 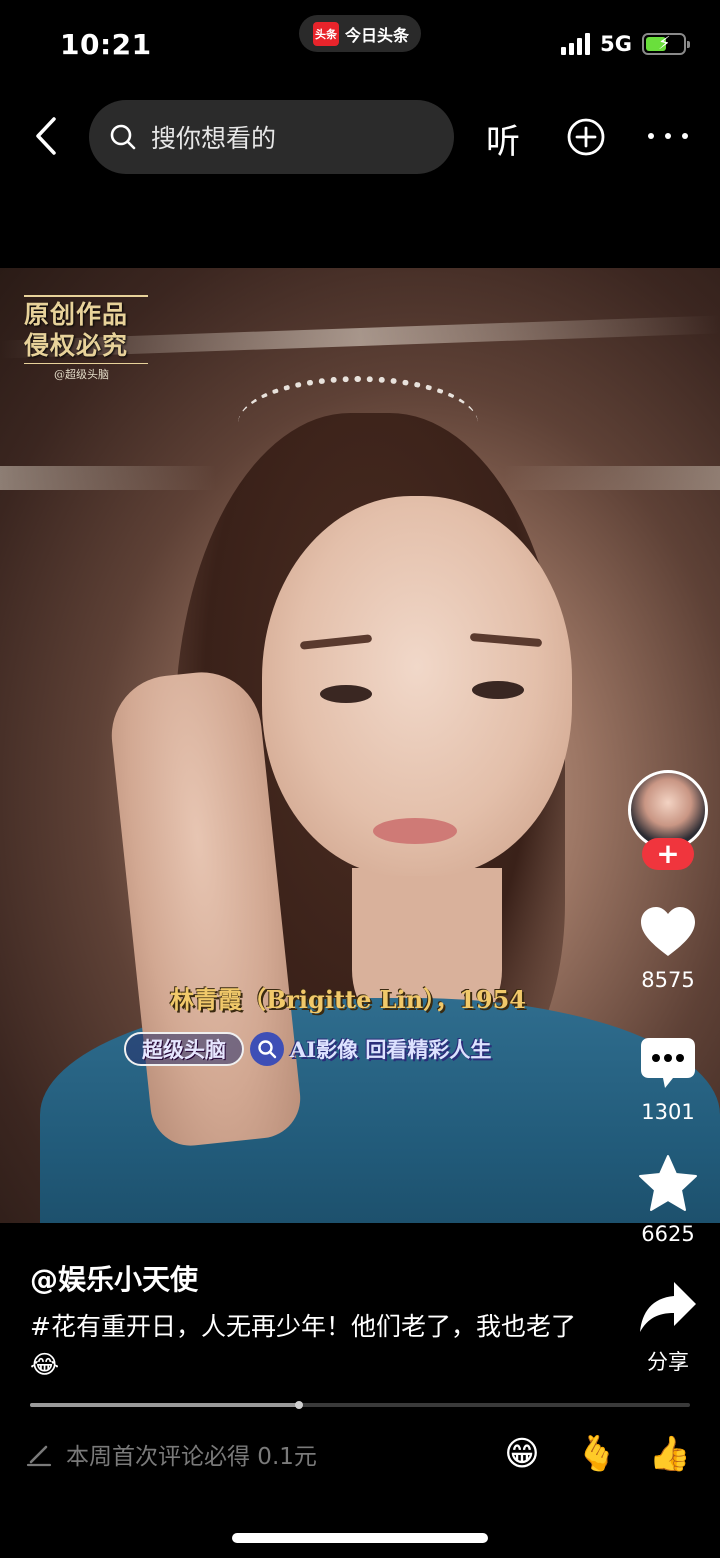 I want to click on search-input: 搜你想看的, so click(x=271, y=137).